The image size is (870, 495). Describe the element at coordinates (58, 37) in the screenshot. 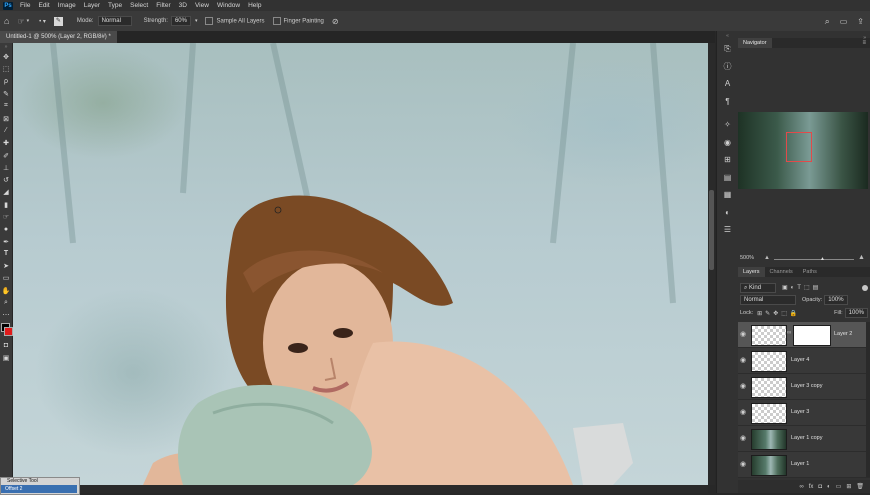

I see `document-tab: Untitled-1 @ 500% (Layer 2, RGB/8#) *` at that location.